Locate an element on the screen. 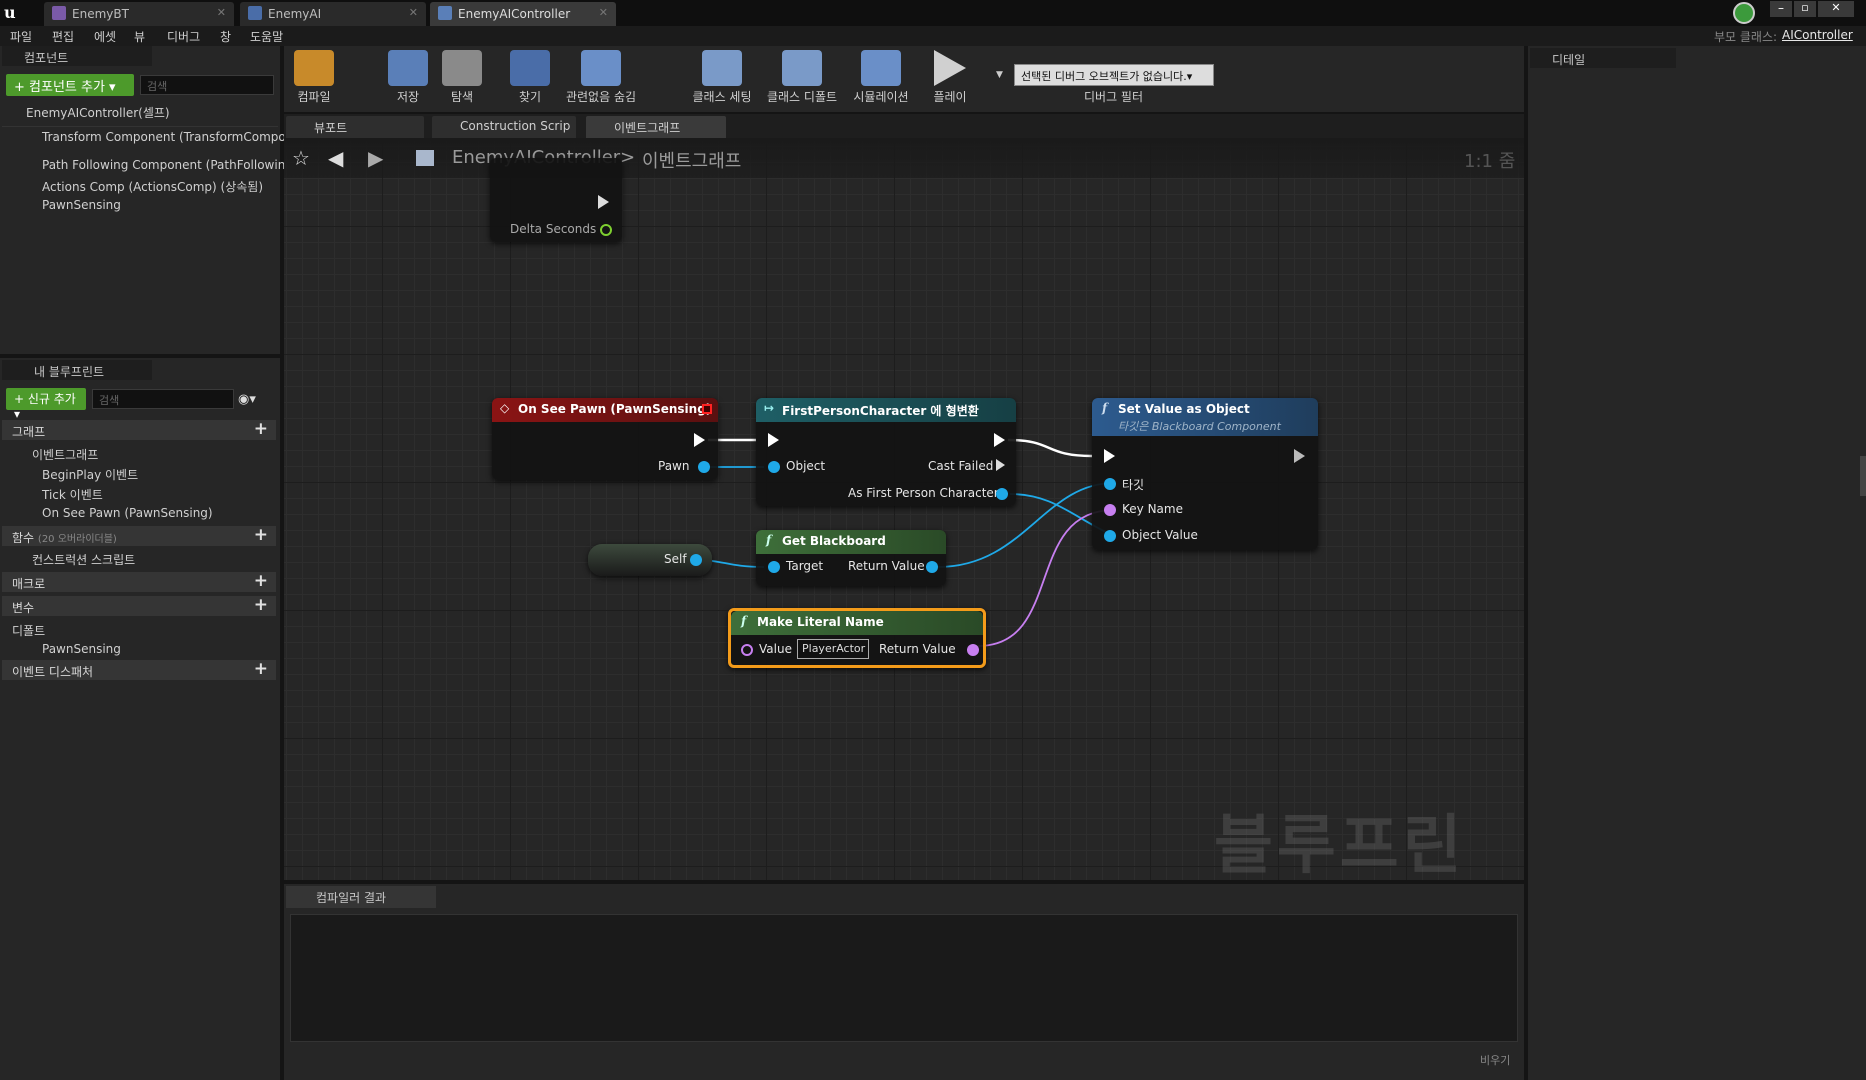 This screenshot has height=1080, width=1866. back-arrow-icon: ◀ is located at coordinates (335, 158).